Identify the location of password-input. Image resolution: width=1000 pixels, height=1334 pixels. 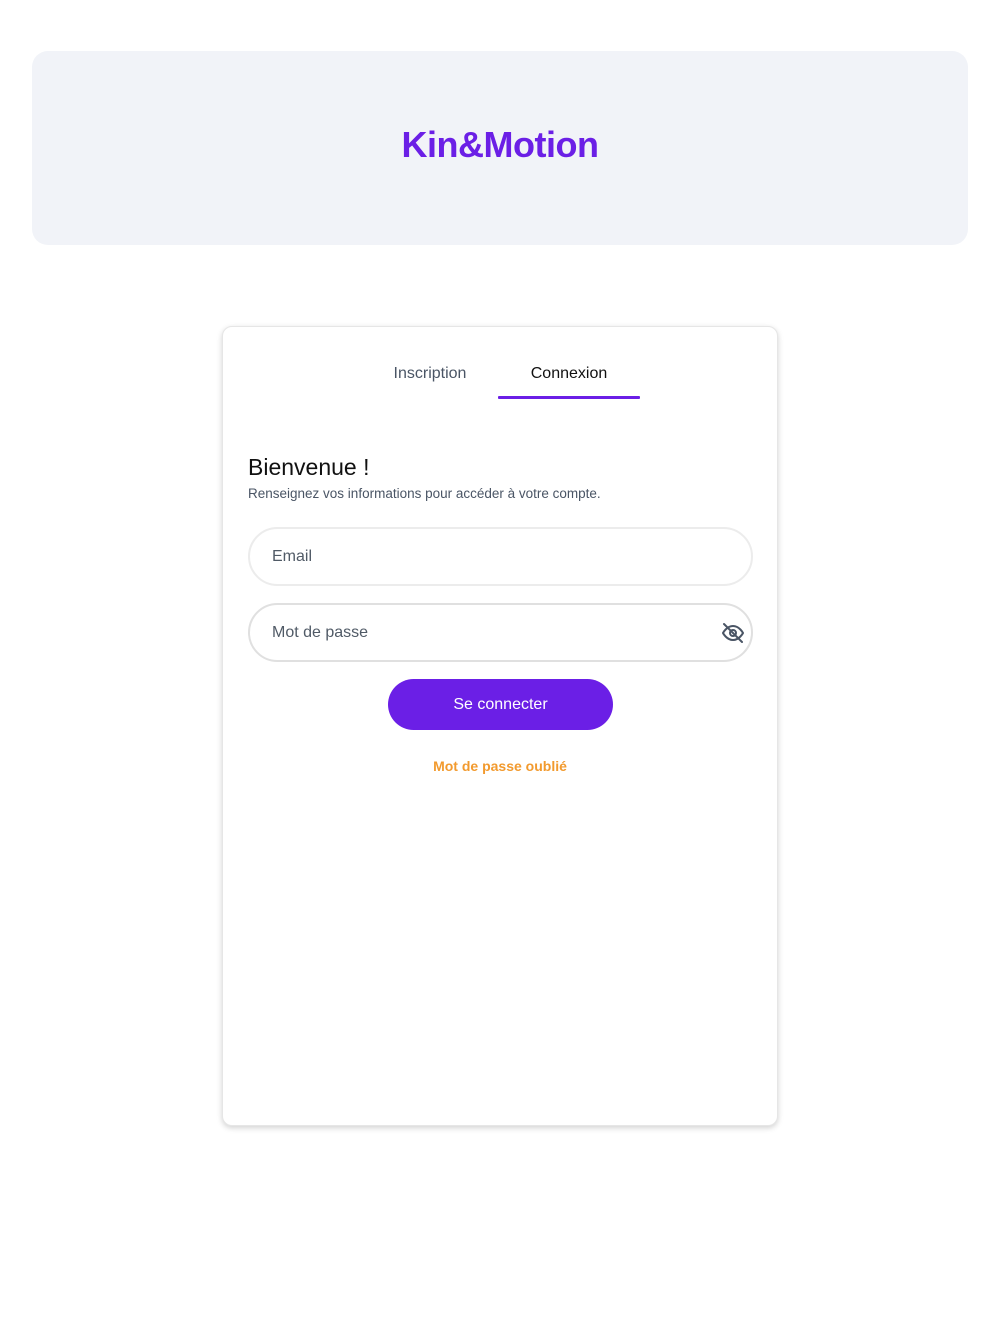
(483, 632).